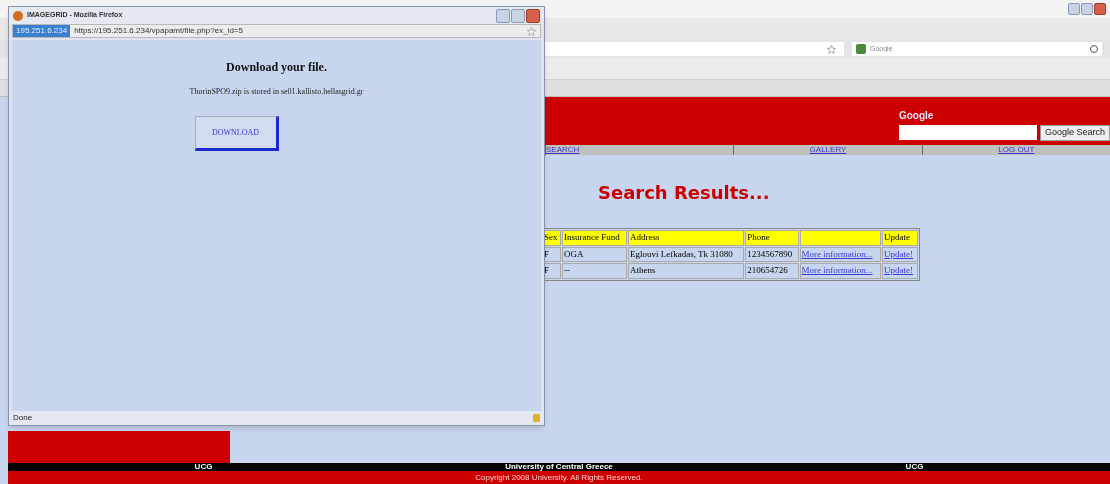  Describe the element at coordinates (772, 271) in the screenshot. I see `table-cell: 210654726` at that location.